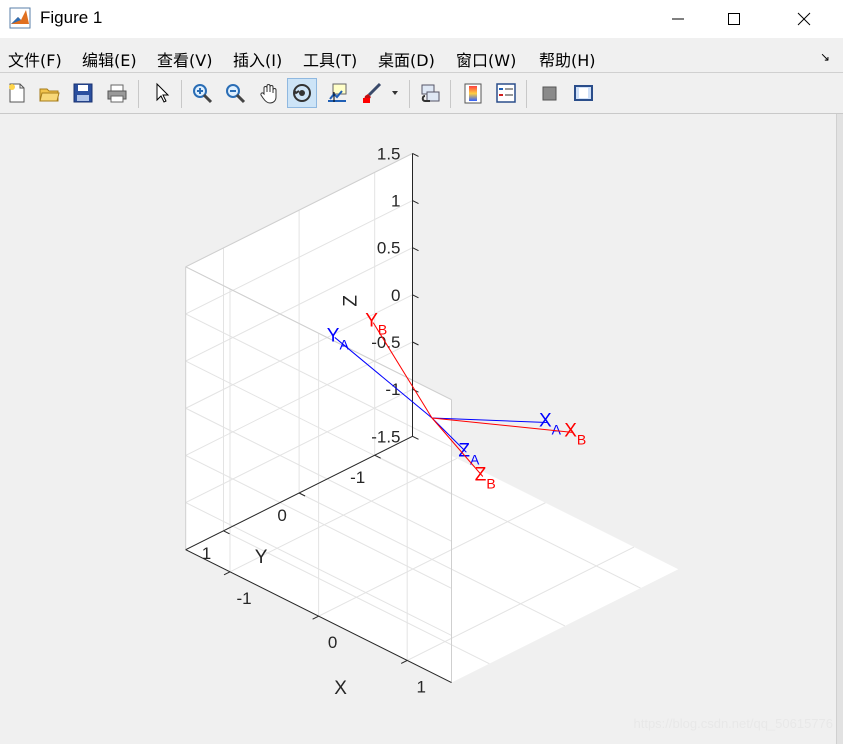 The image size is (843, 744). What do you see at coordinates (839, 429) in the screenshot?
I see `right-scrollbar` at bounding box center [839, 429].